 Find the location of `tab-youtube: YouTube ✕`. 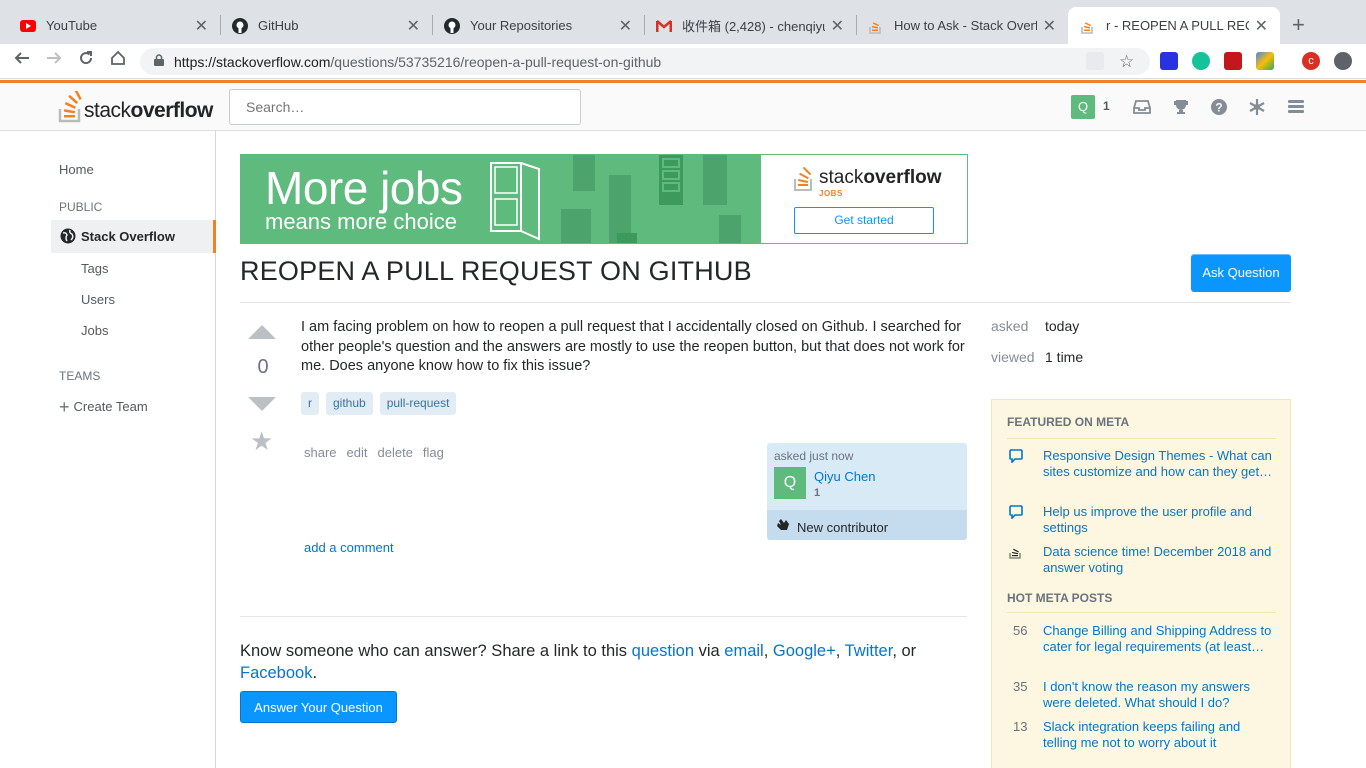

tab-youtube: YouTube ✕ is located at coordinates (114, 25).